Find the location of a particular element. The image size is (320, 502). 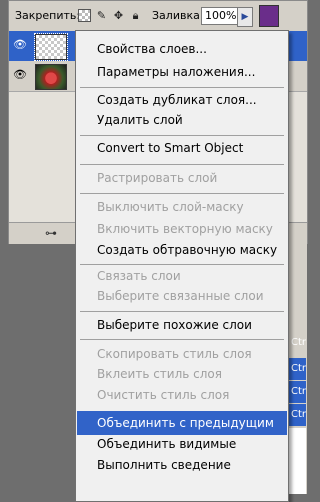

fill-input: 100% is located at coordinates (219, 16).